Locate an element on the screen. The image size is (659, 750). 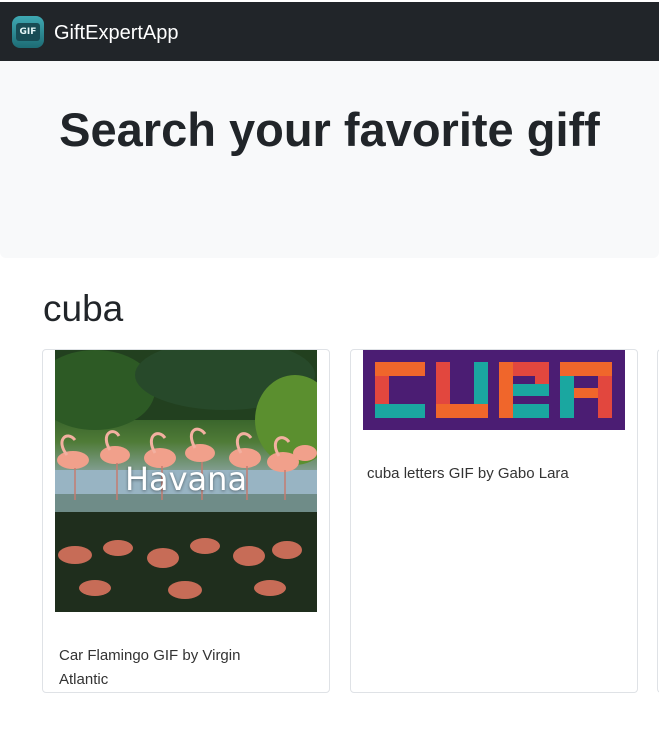
gif-image-flamingo: Havana is located at coordinates (186, 481).